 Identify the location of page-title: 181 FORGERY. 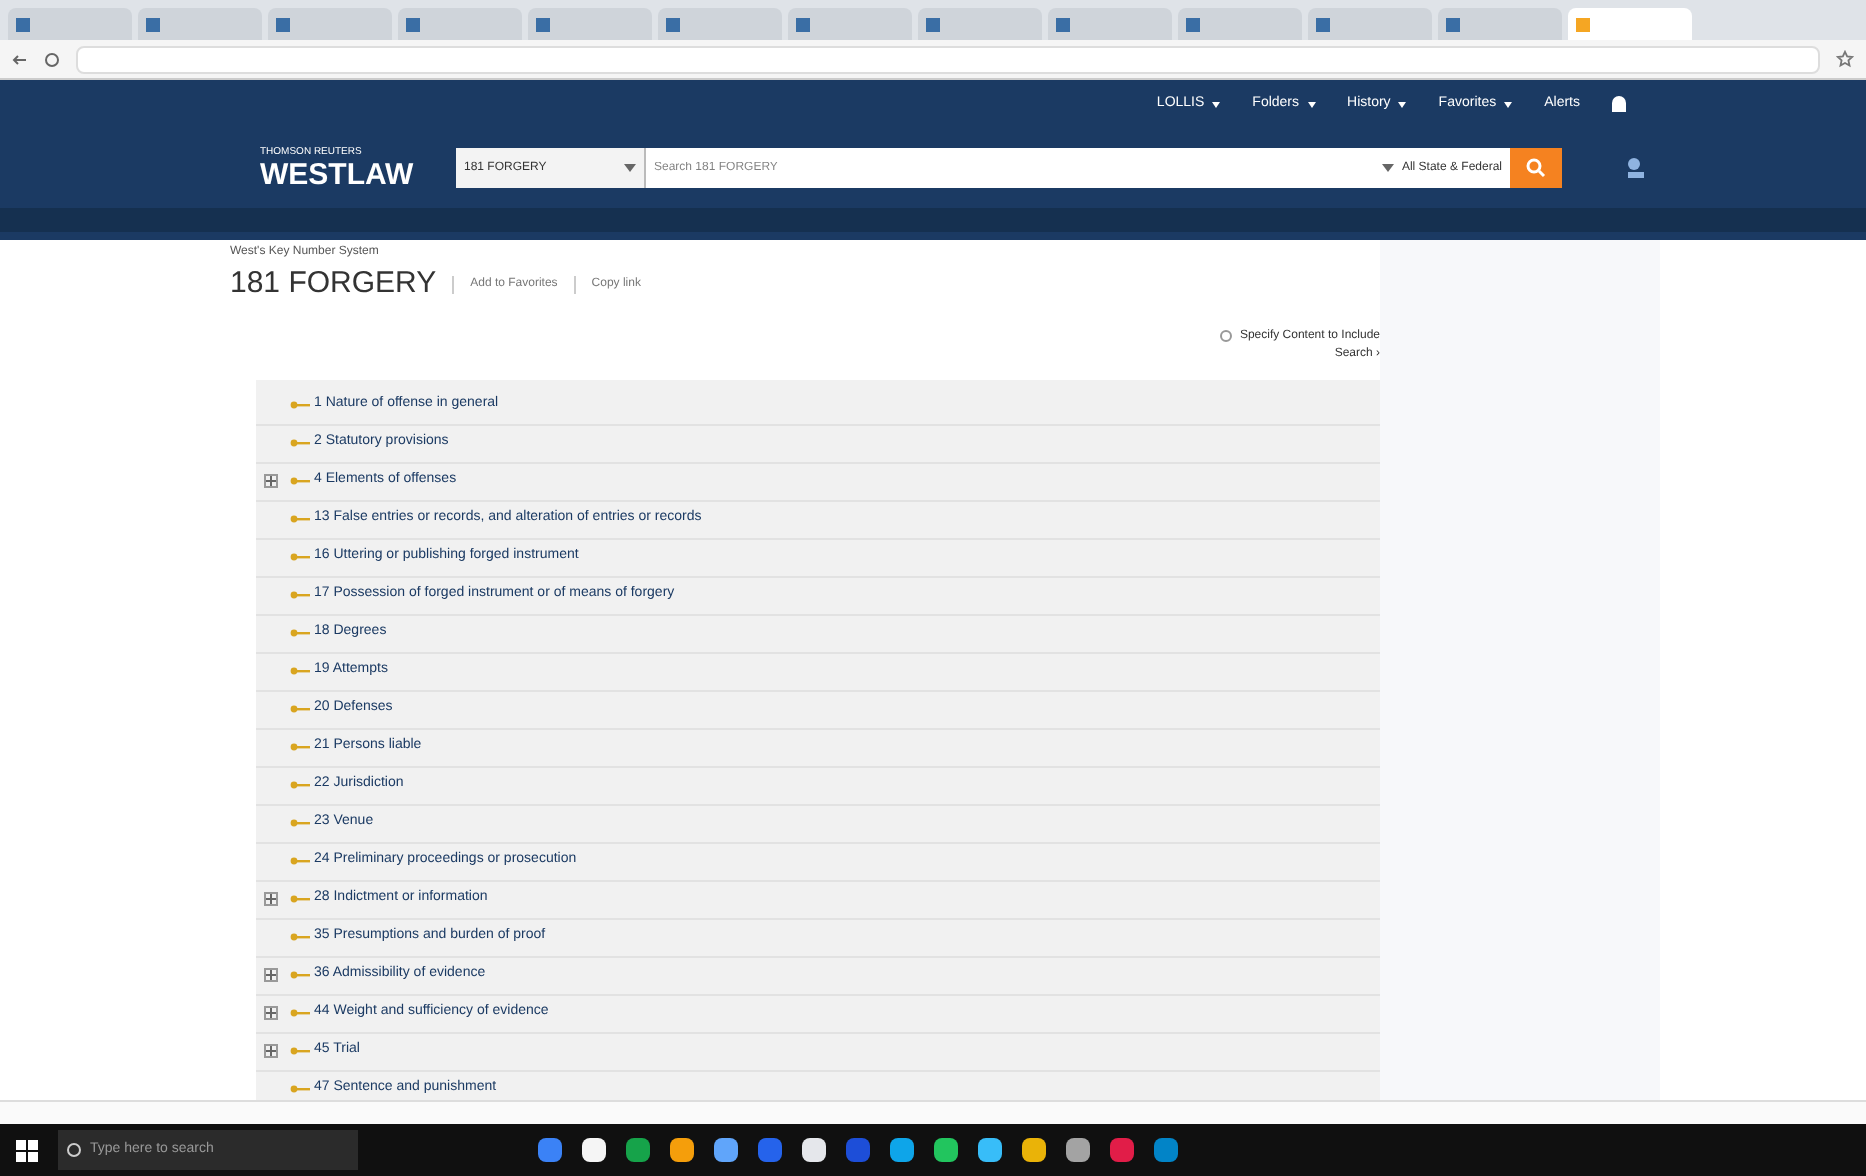
(333, 284).